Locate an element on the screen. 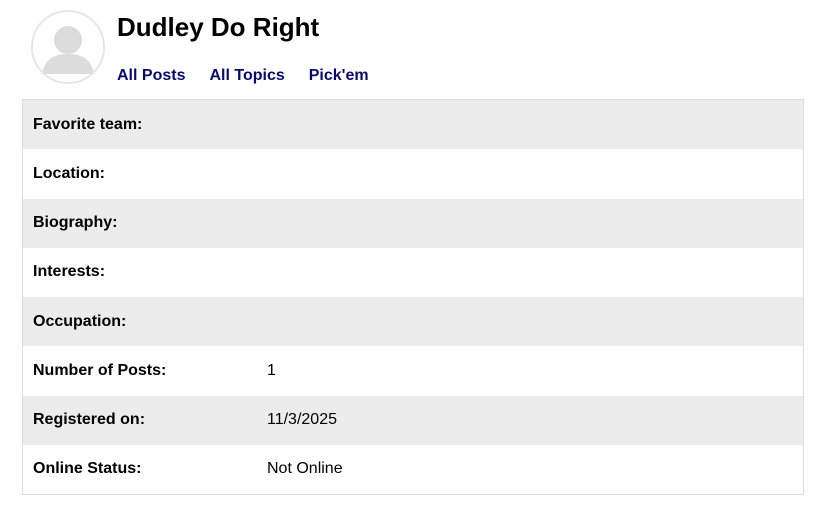 This screenshot has width=825, height=519. detail-value: 1 is located at coordinates (271, 370).